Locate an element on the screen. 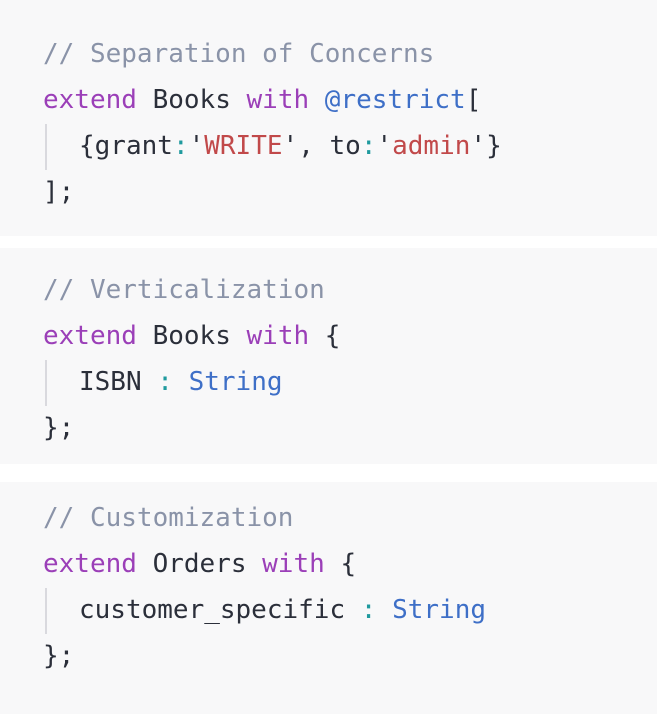 This screenshot has height=714, width=657. field-name: customer_specific is located at coordinates (212, 610).